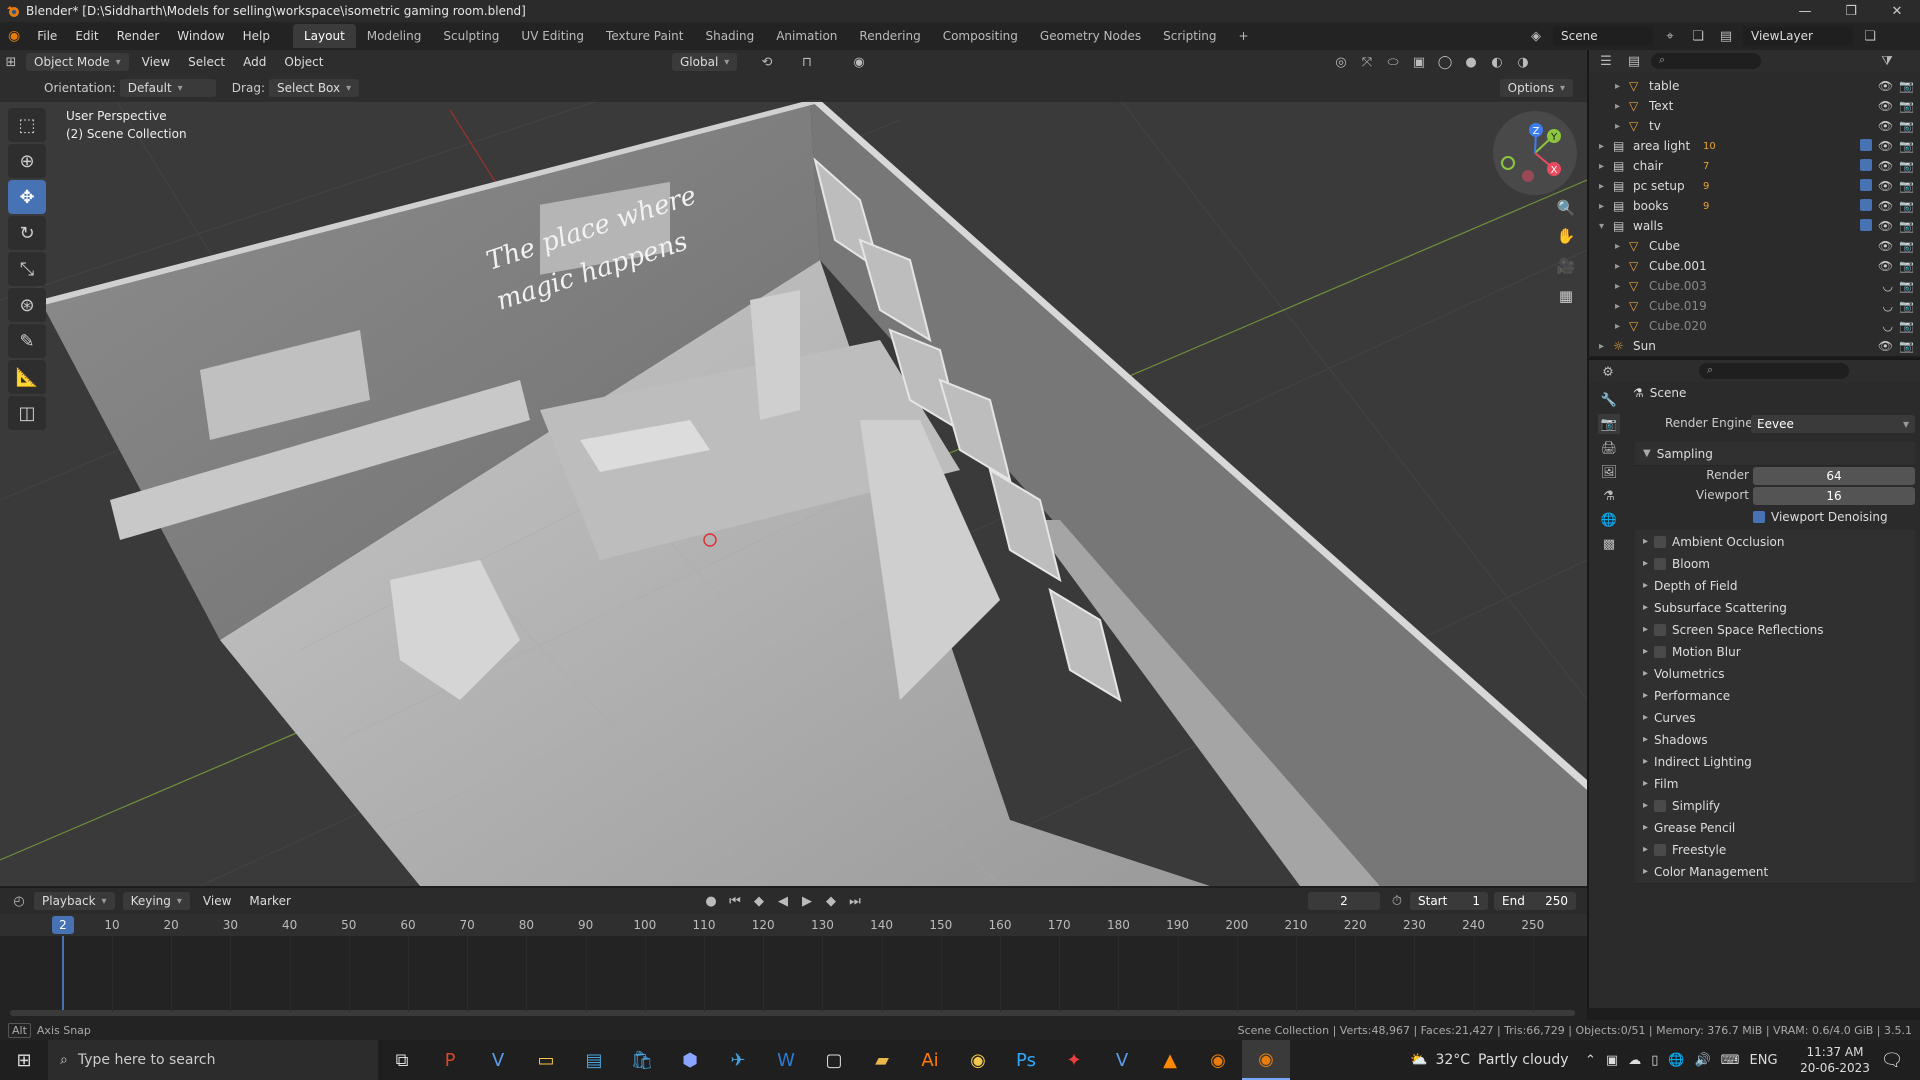 Image resolution: width=1920 pixels, height=1080 pixels. What do you see at coordinates (1609, 544) in the screenshot?
I see `texture-tab-icon: ▩` at bounding box center [1609, 544].